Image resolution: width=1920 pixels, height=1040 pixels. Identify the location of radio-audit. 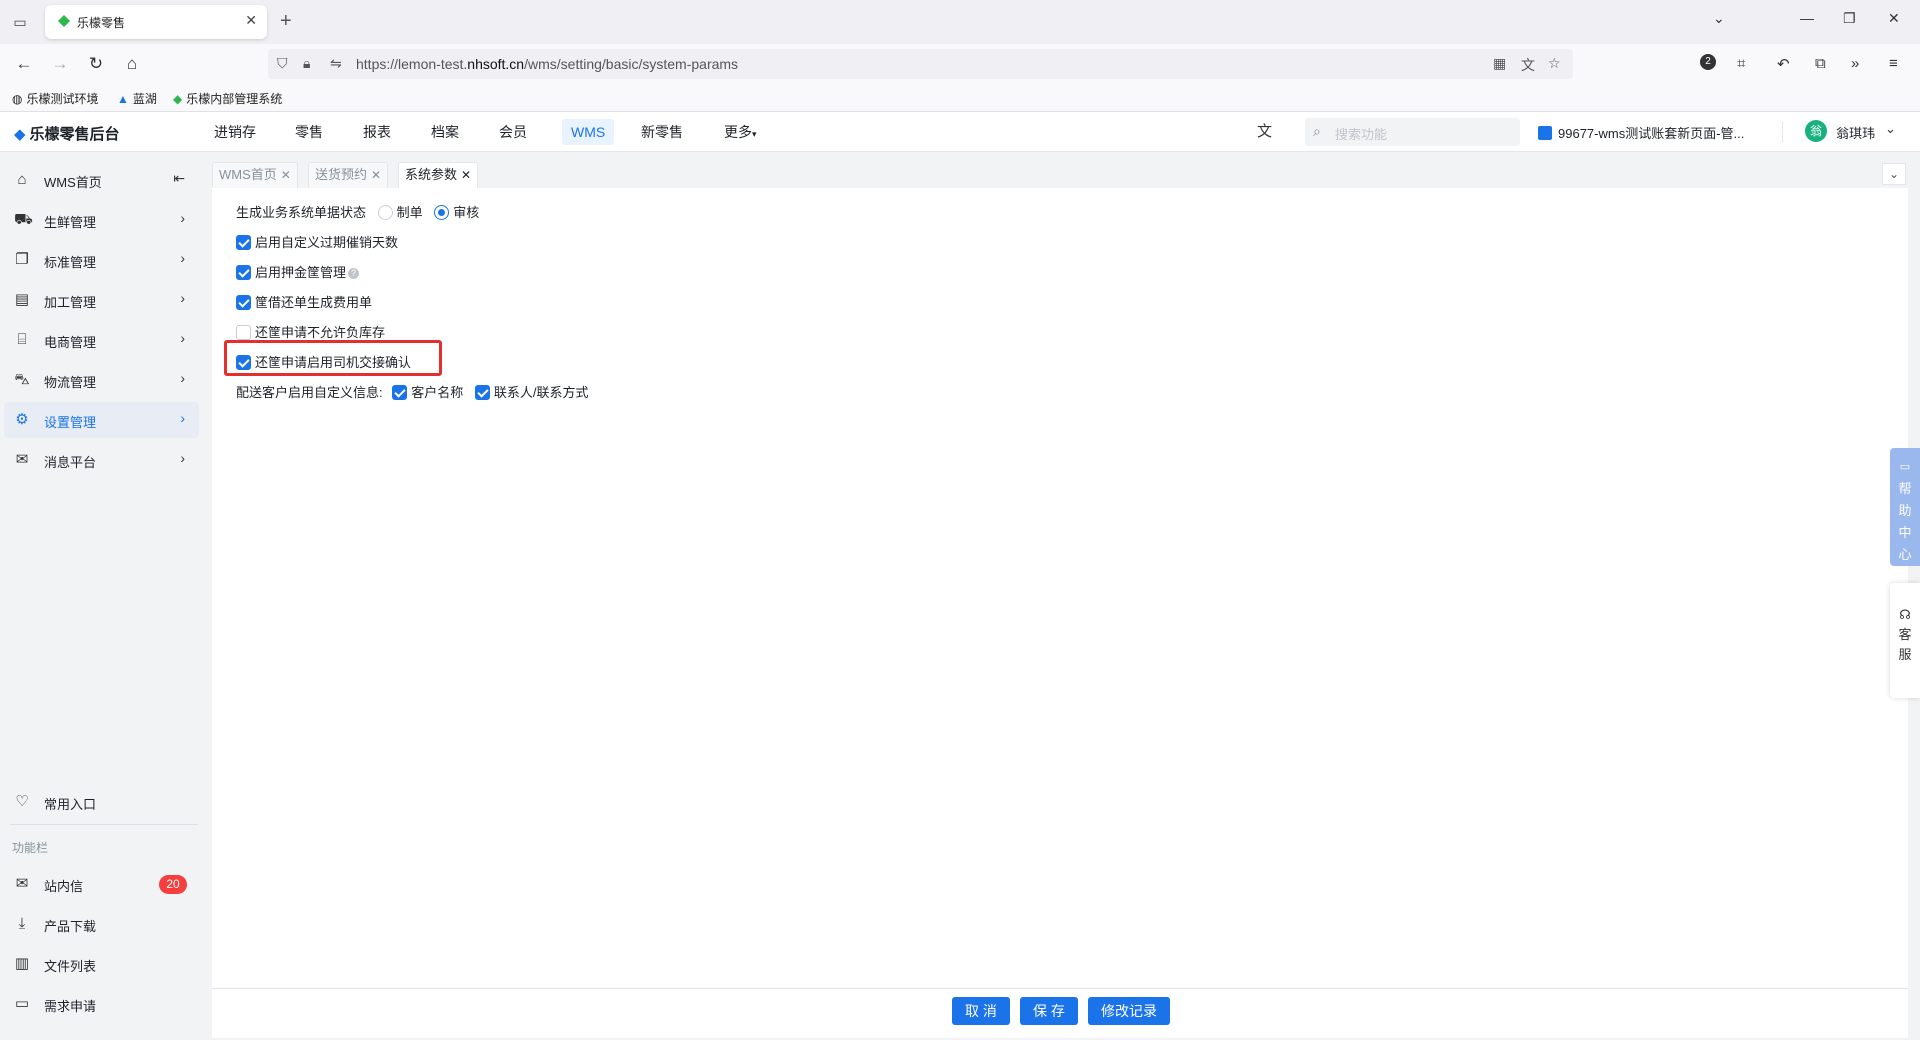
(442, 212).